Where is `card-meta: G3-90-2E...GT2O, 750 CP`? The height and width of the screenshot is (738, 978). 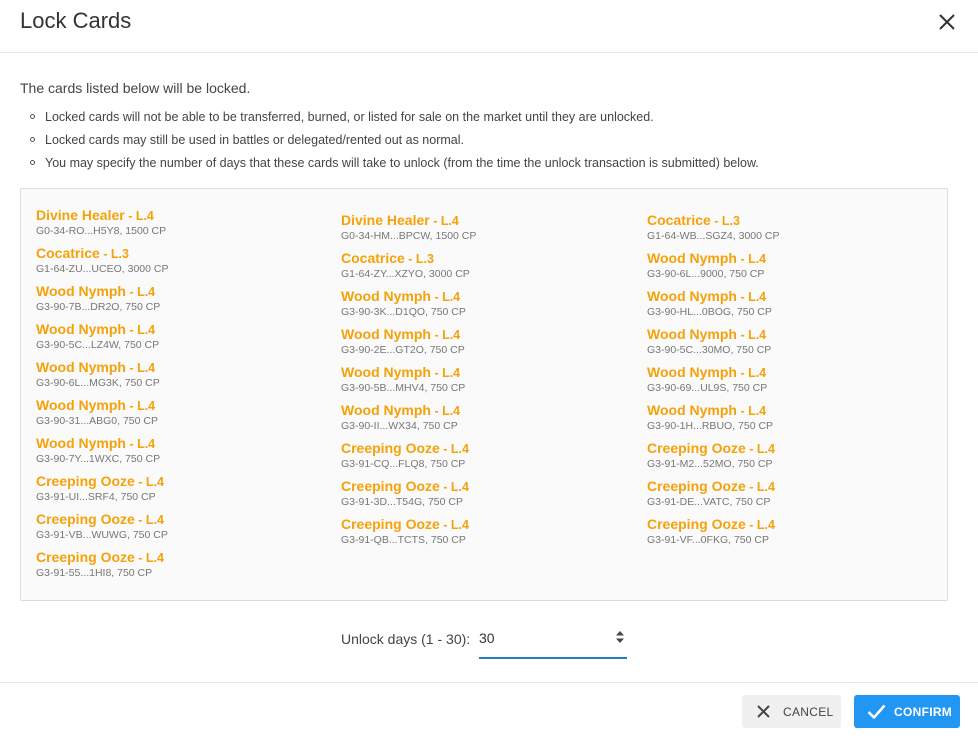
card-meta: G3-90-2E...GT2O, 750 CP is located at coordinates (403, 350).